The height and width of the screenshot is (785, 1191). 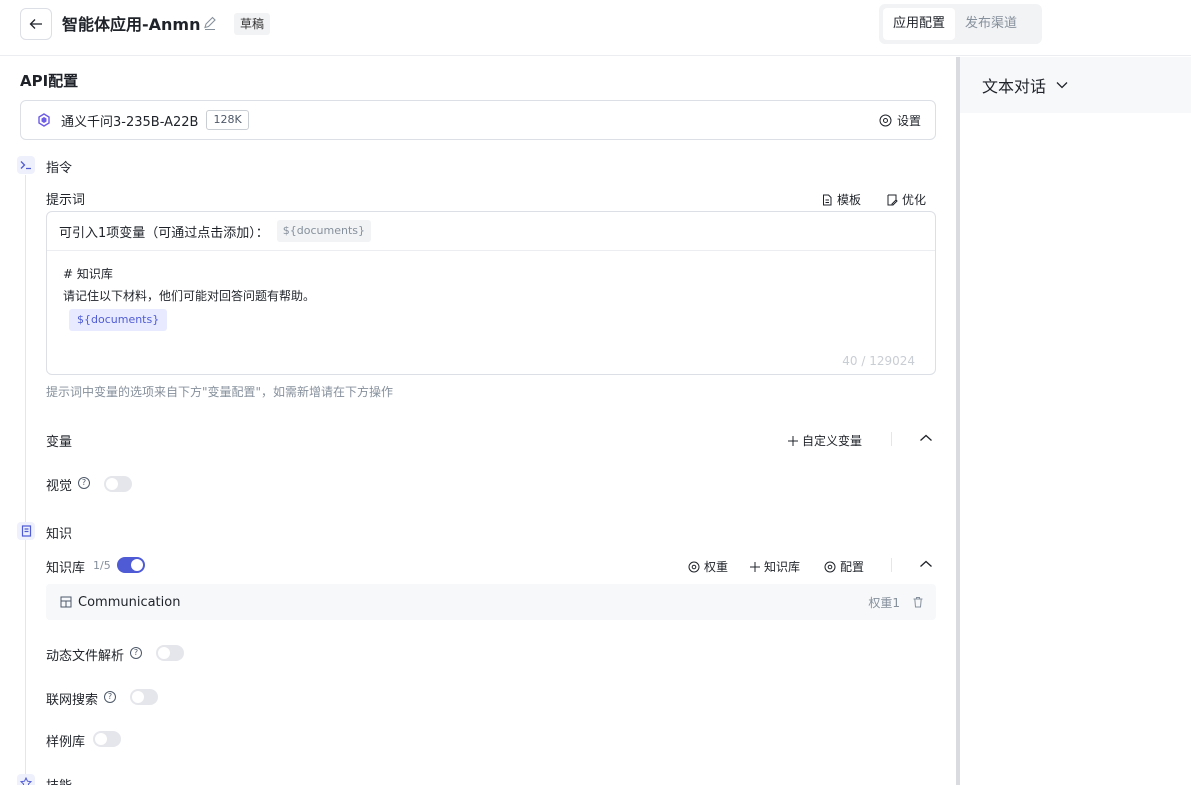 I want to click on document-icon, so click(x=827, y=199).